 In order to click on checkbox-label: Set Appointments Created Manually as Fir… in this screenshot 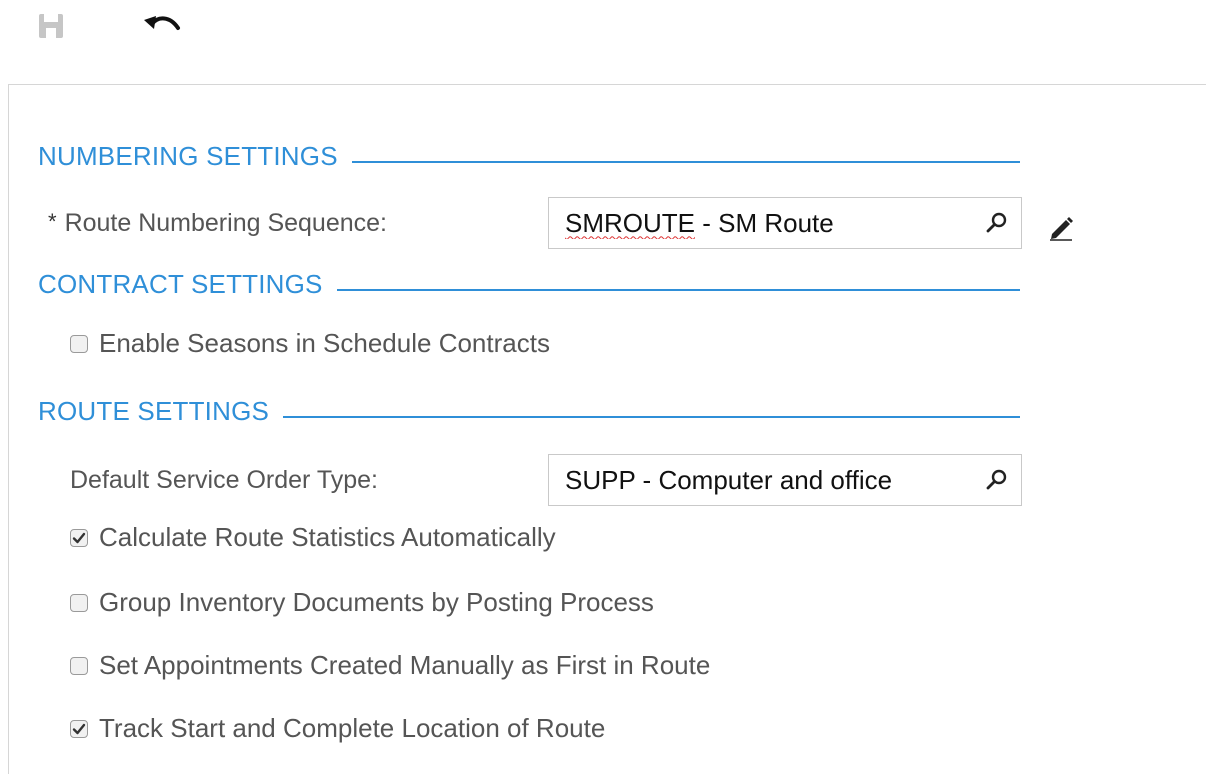, I will do `click(405, 665)`.